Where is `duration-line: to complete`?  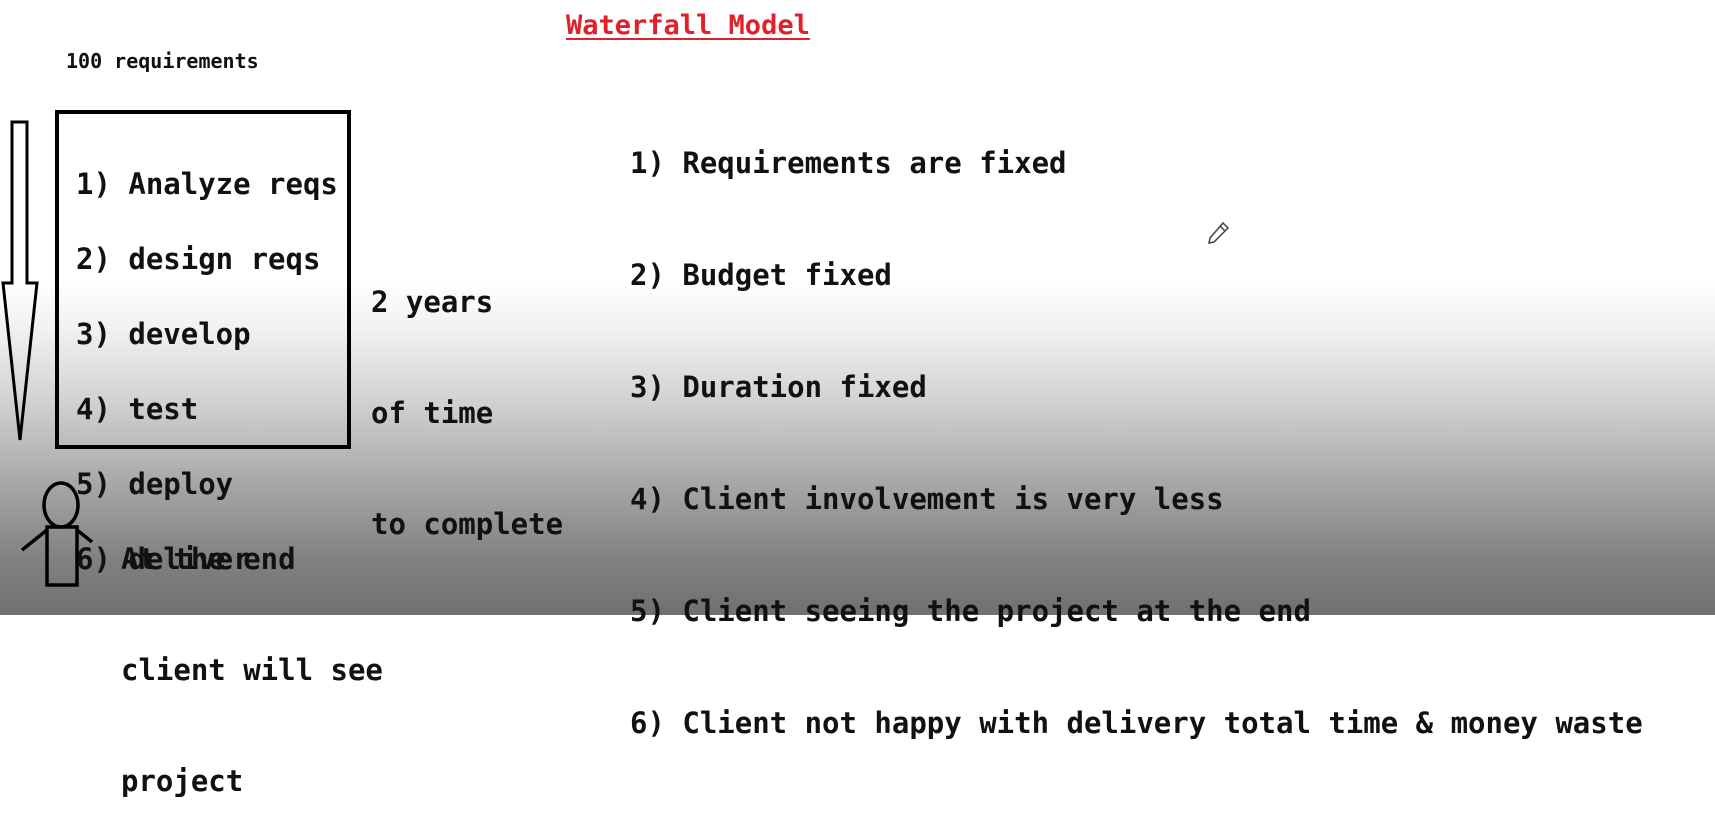
duration-line: to complete is located at coordinates (467, 524).